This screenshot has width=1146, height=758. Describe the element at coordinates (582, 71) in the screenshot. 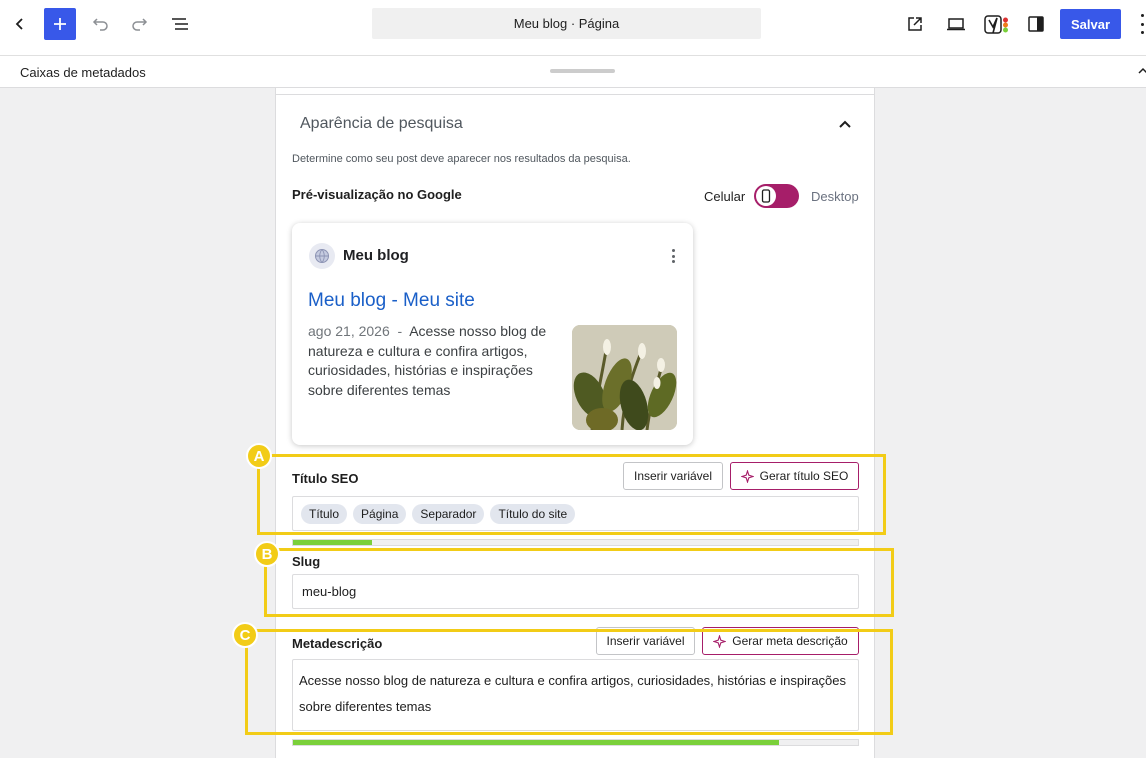

I see `resize-handle` at that location.